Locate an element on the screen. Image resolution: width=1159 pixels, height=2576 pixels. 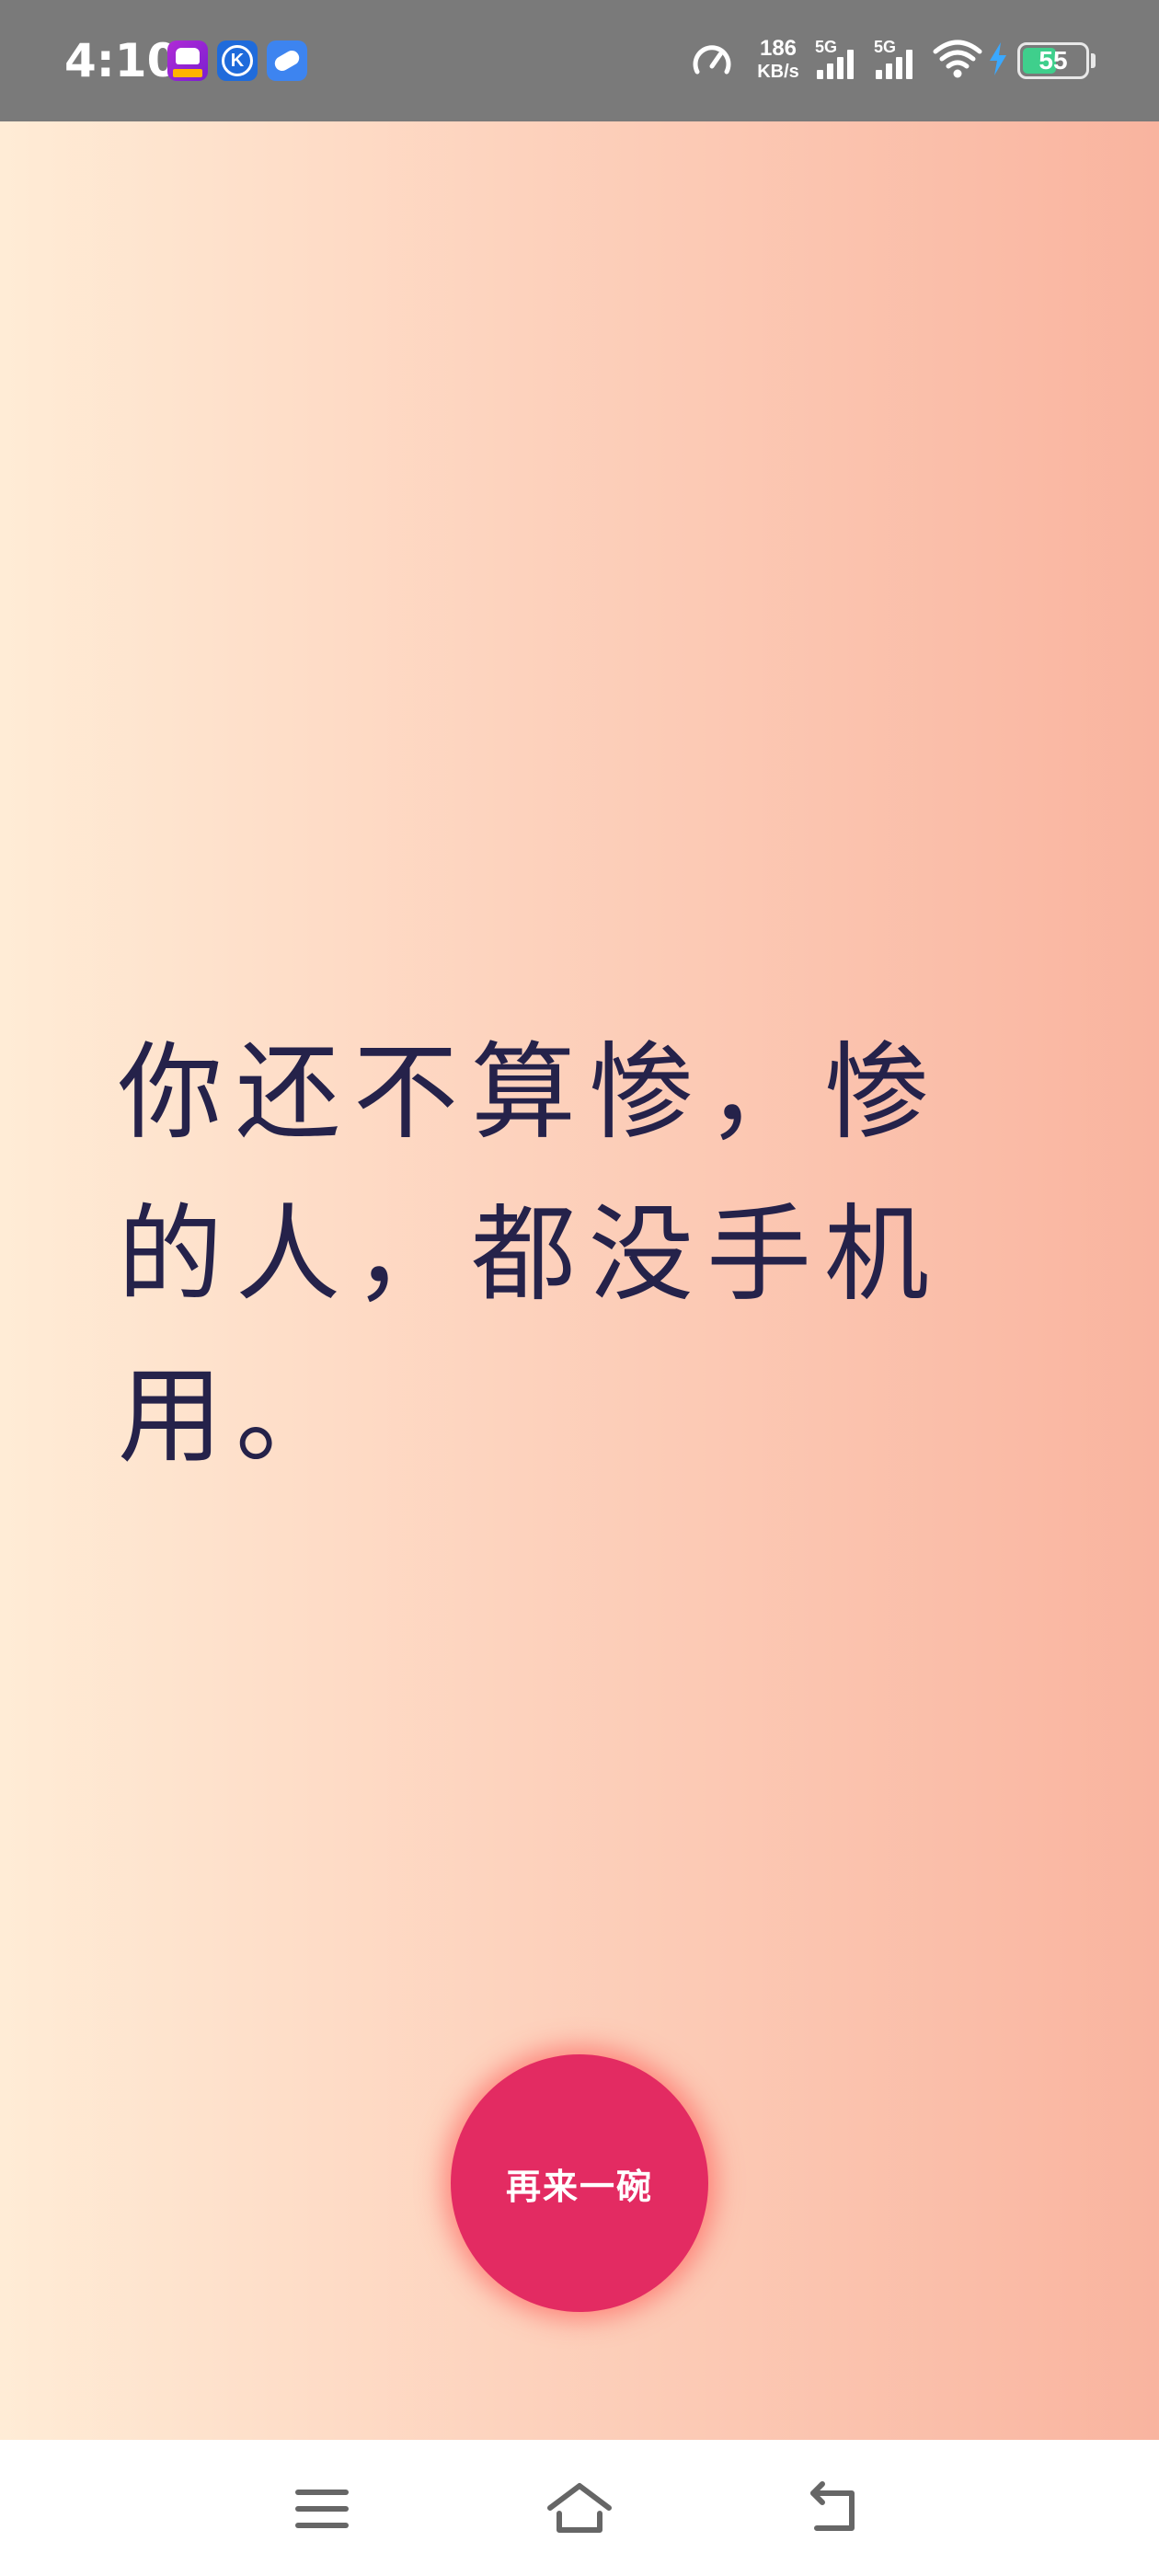
network-speed: 186 KB/s is located at coordinates (778, 60).